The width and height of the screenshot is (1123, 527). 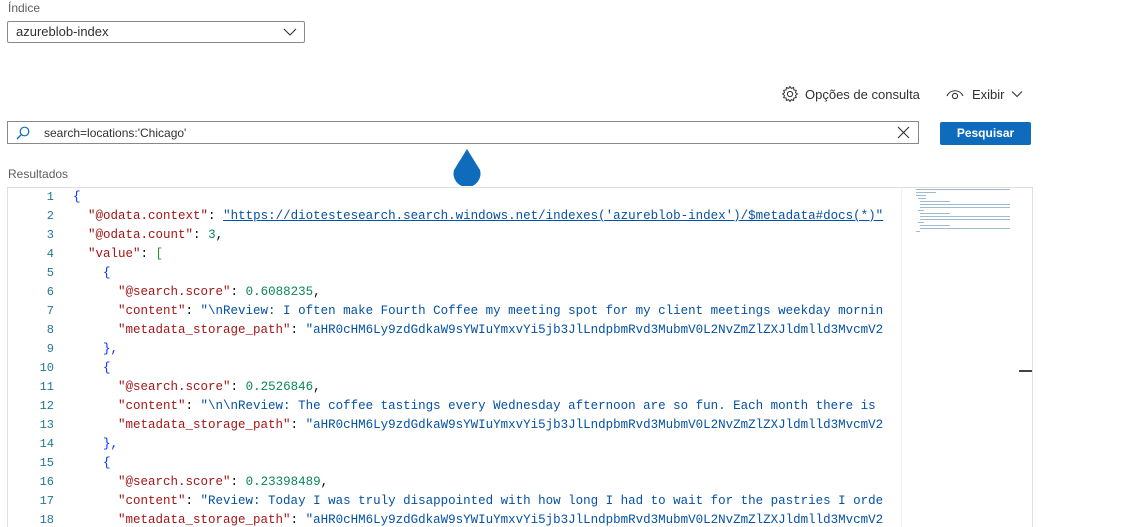 I want to click on cursor-drop-icon, so click(x=467, y=167).